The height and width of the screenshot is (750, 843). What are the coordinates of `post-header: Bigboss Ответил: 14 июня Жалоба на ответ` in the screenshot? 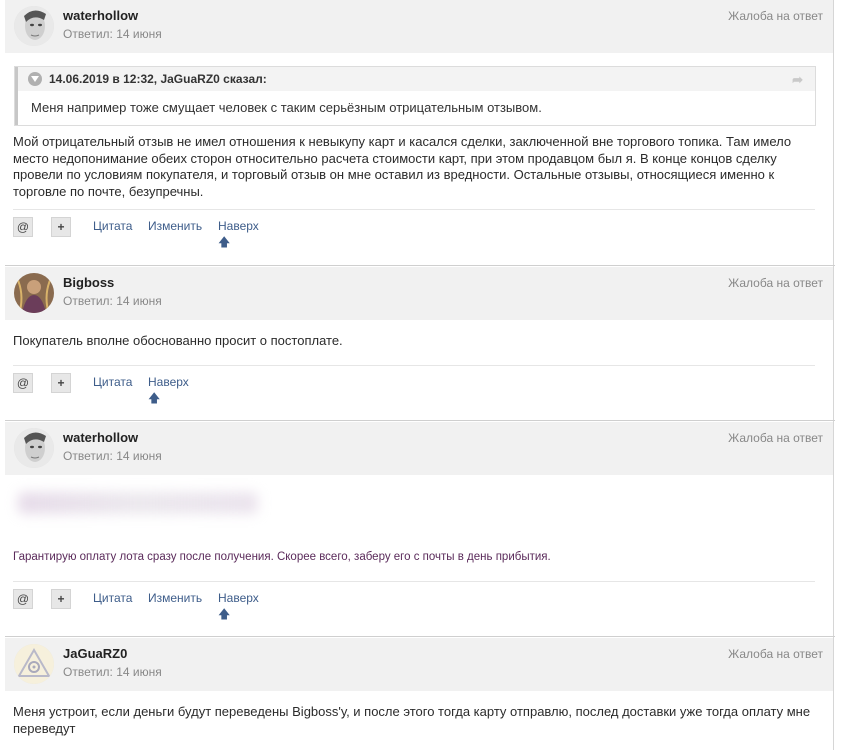 It's located at (419, 293).